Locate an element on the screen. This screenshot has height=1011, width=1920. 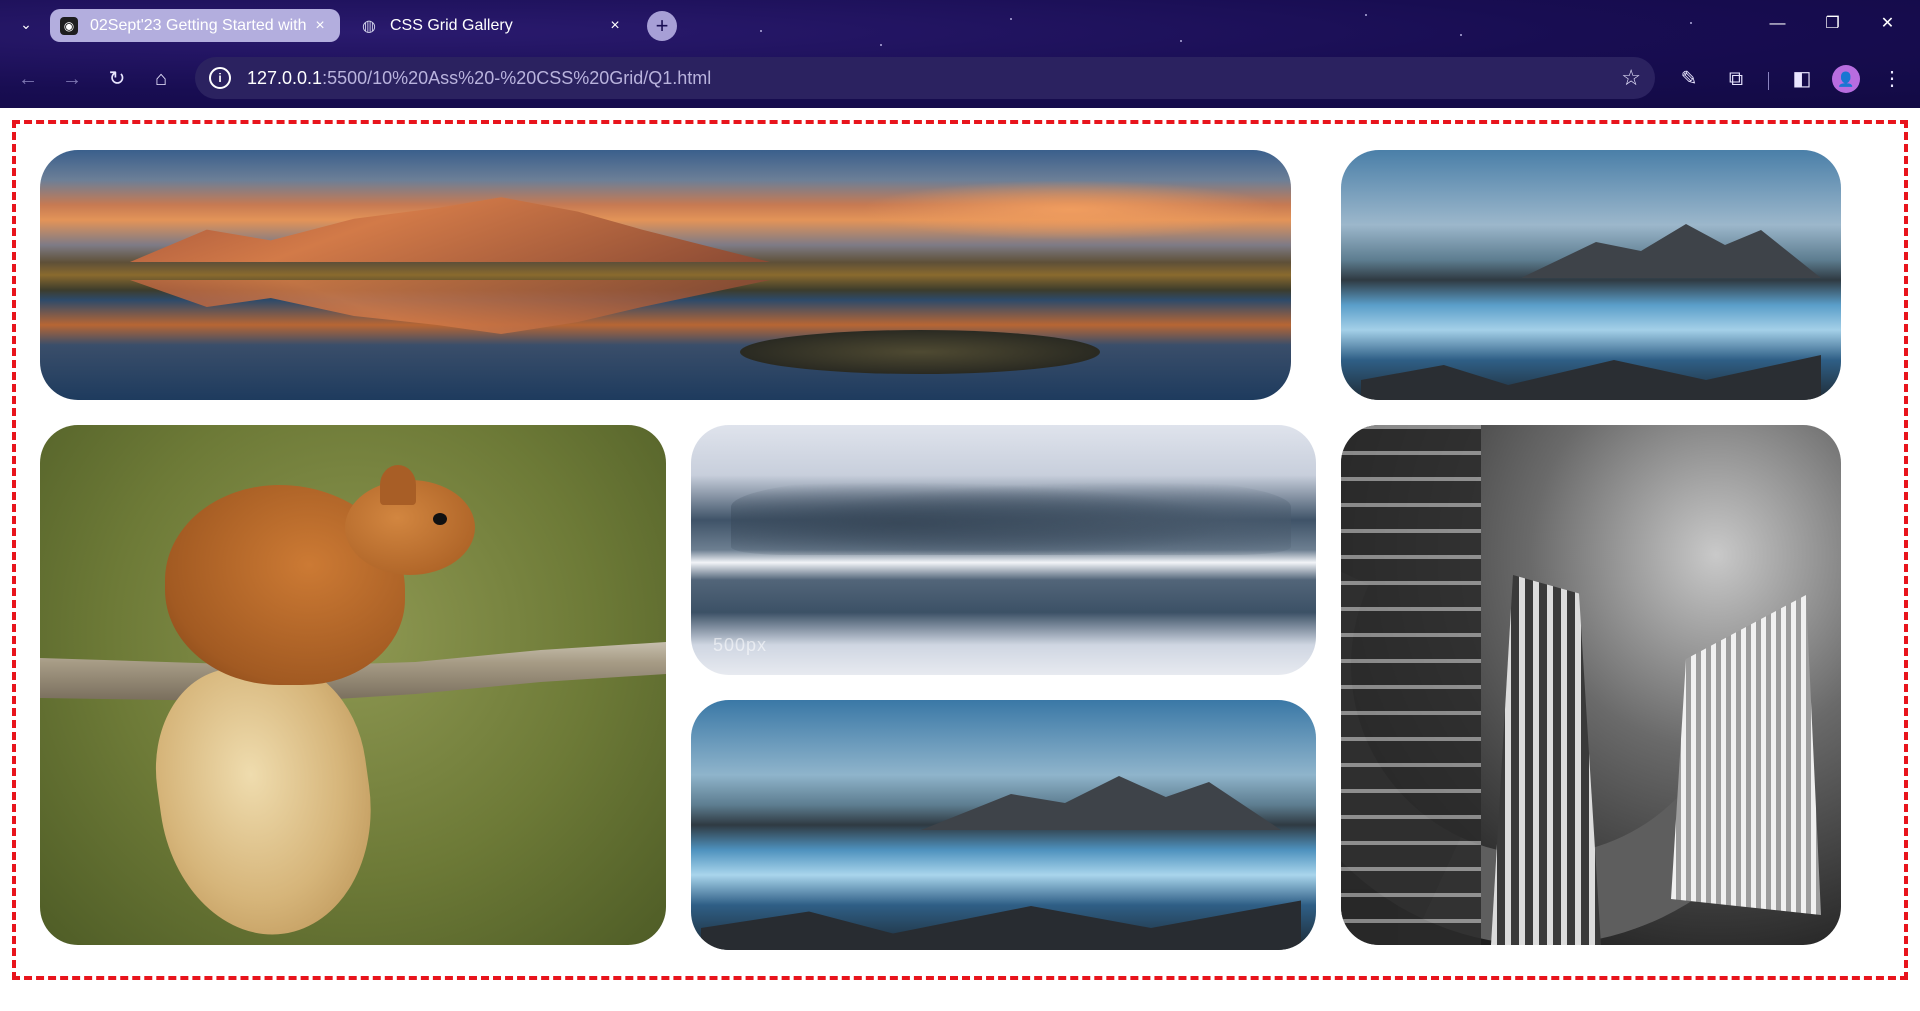
squirrel-eye is located at coordinates (440, 519).